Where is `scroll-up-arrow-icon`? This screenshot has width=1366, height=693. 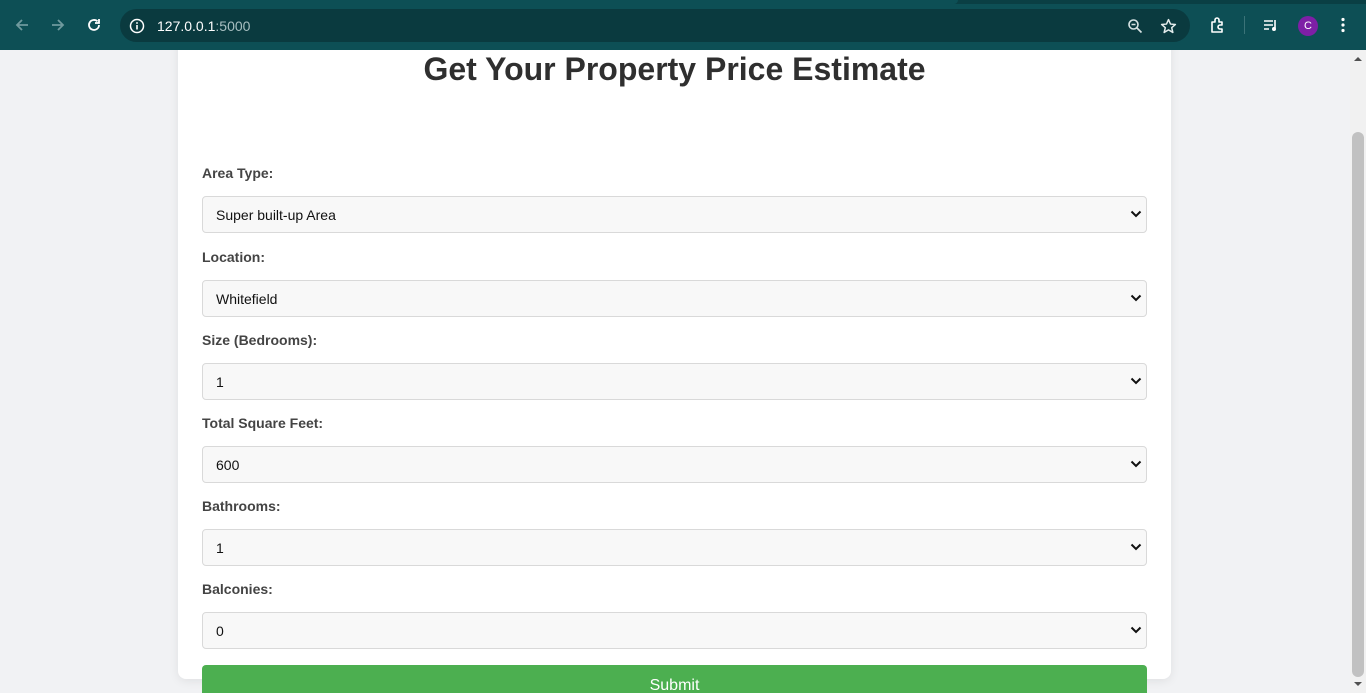 scroll-up-arrow-icon is located at coordinates (1358, 59).